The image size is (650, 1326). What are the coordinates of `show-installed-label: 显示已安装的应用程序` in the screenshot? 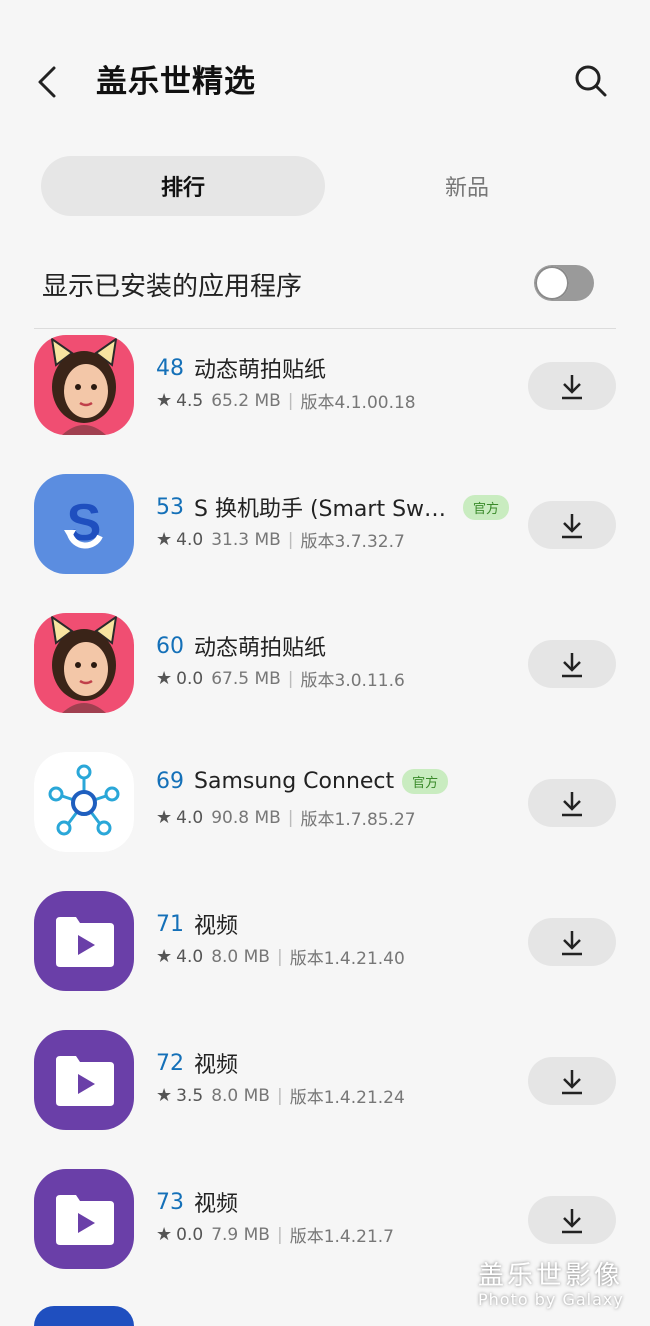 It's located at (172, 287).